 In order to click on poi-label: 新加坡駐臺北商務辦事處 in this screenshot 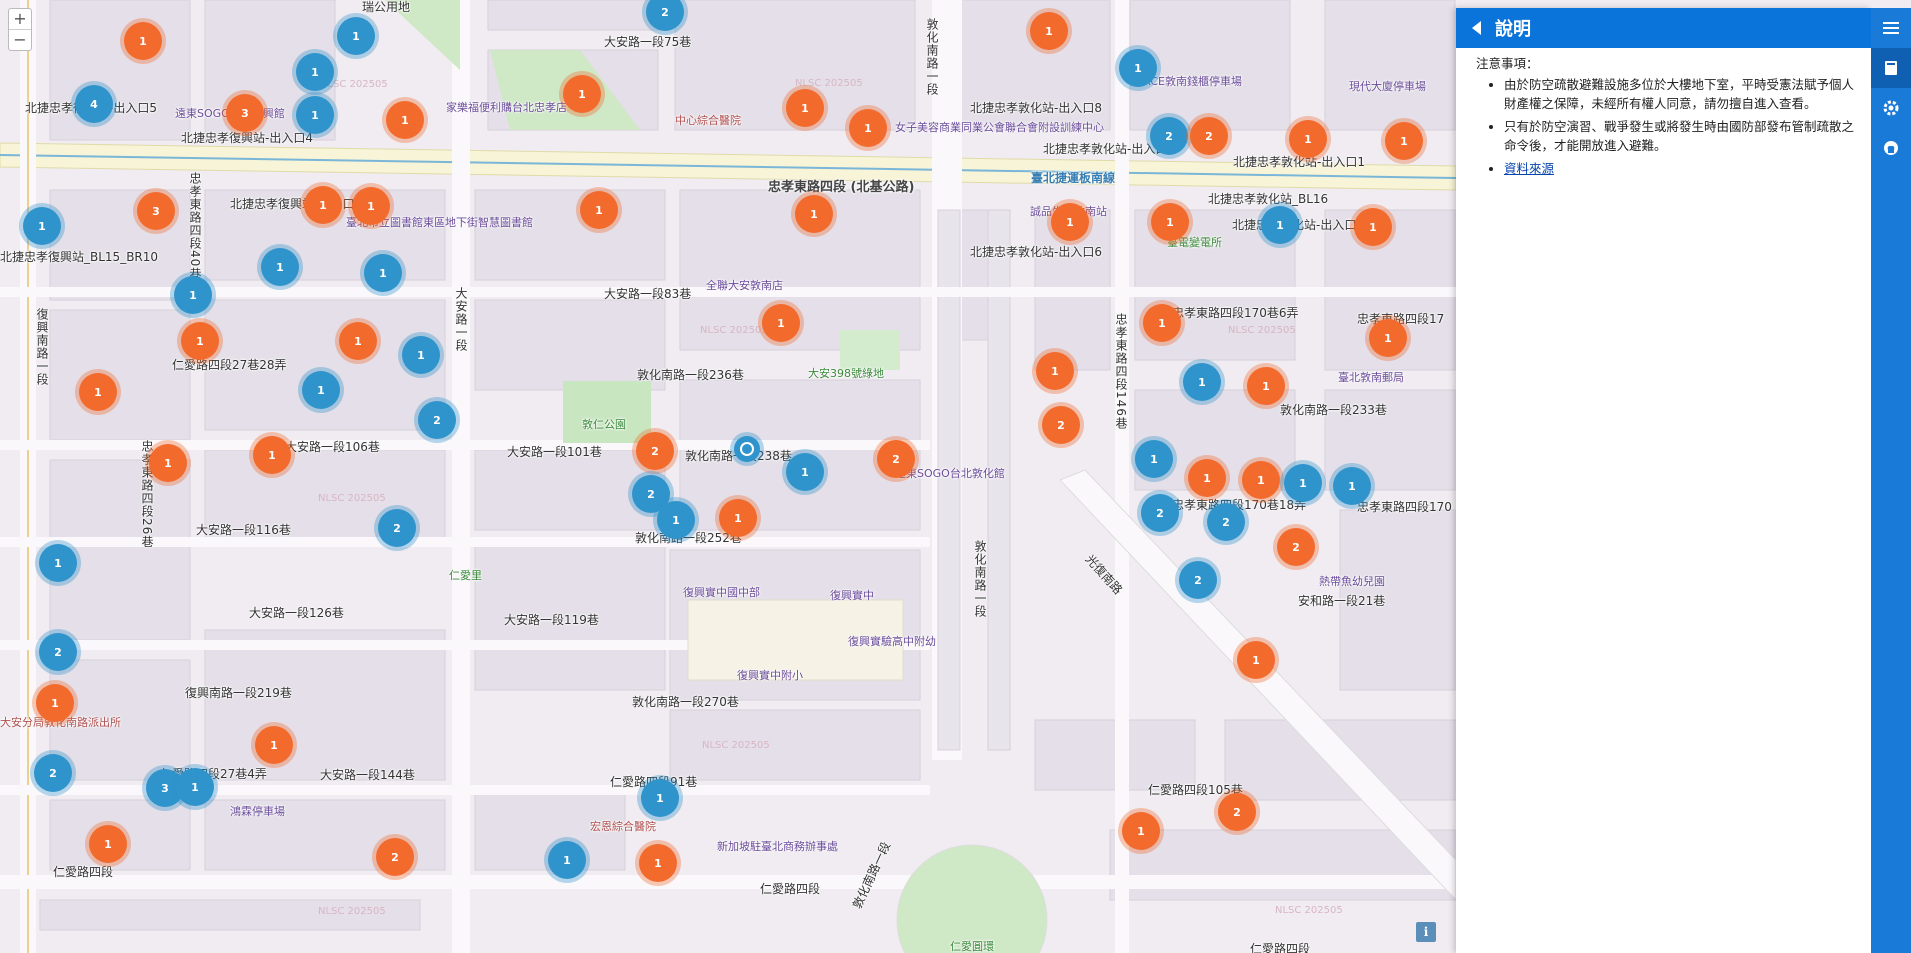, I will do `click(777, 846)`.